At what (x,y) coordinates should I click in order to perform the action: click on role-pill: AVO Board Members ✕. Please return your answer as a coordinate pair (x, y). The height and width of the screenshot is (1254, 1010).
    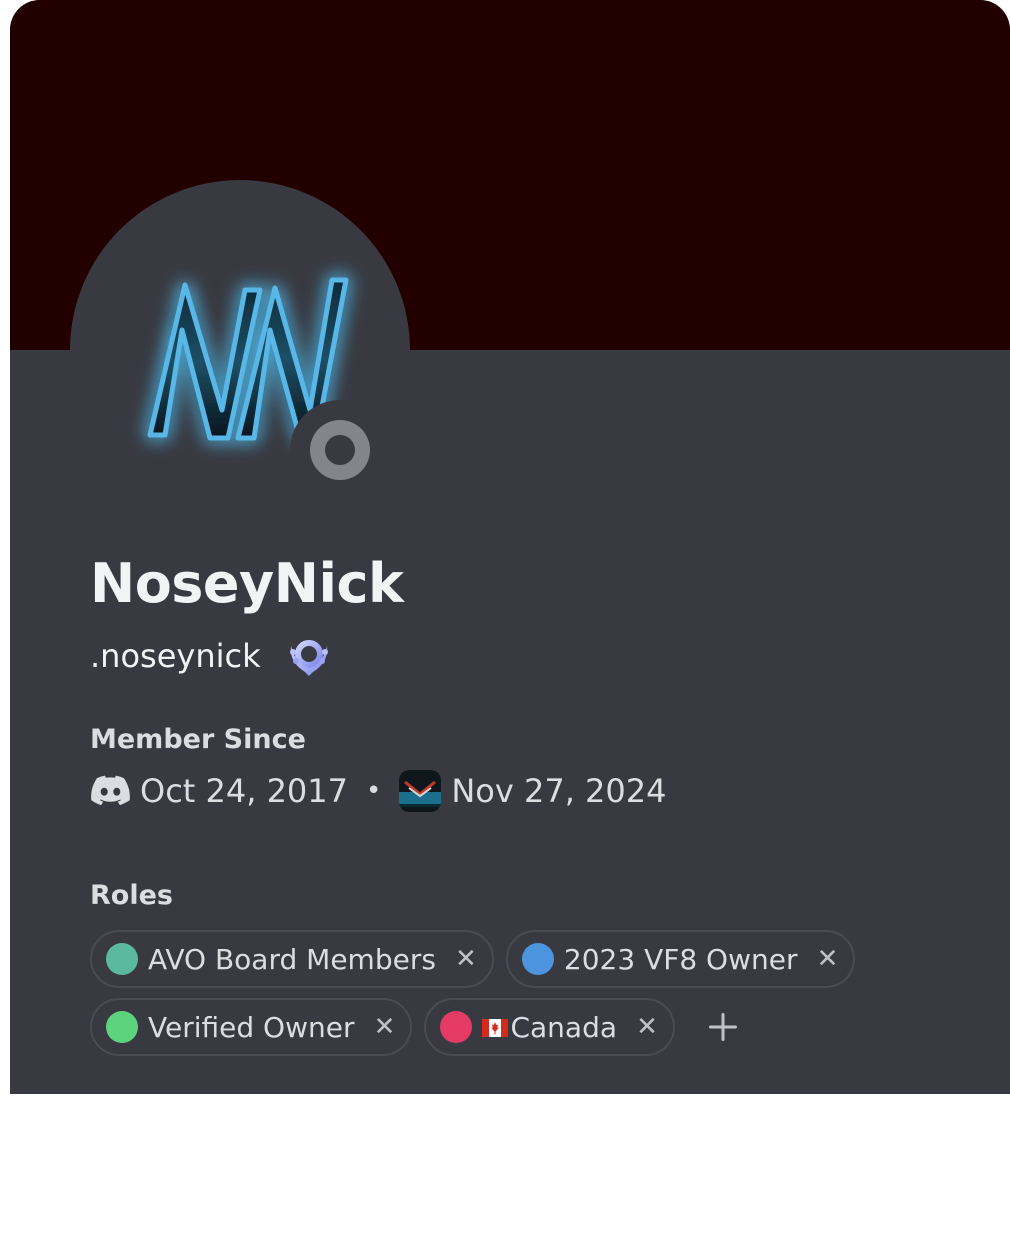
    Looking at the image, I should click on (292, 959).